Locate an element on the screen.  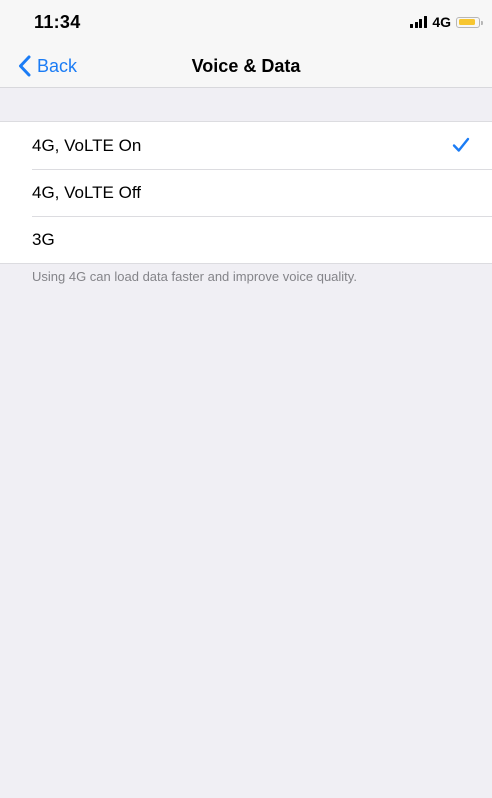
checkmark-icon is located at coordinates (461, 144).